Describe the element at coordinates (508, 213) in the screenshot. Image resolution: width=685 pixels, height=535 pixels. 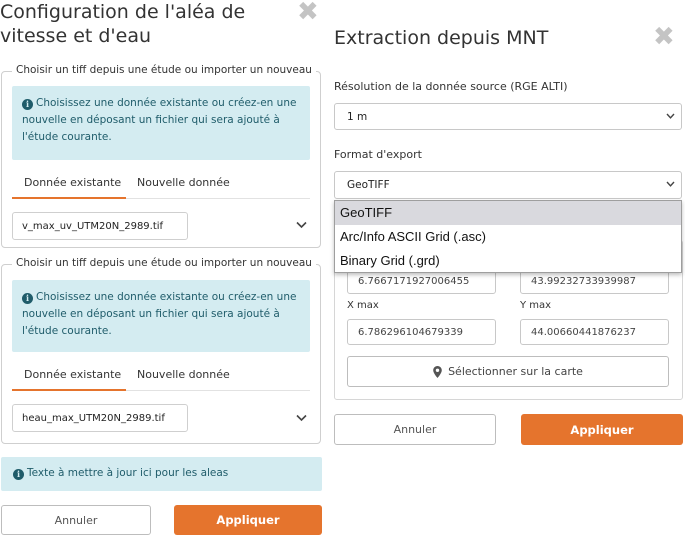
I see `format-option-geotiff: GeoTIFF` at that location.